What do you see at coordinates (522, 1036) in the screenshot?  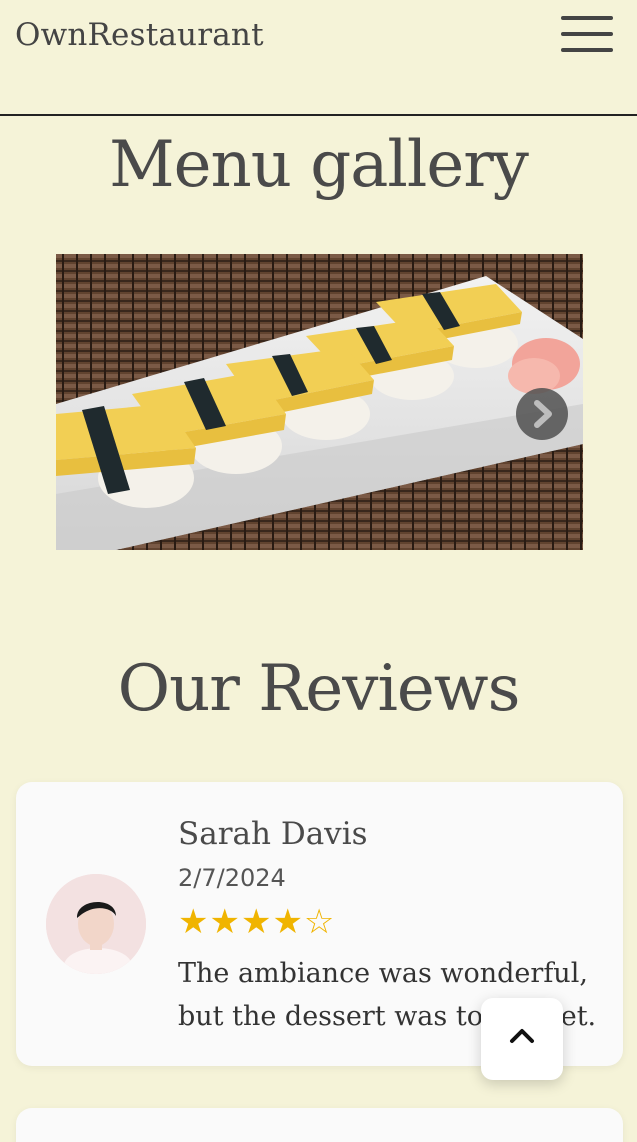 I see `chevron-up-icon` at bounding box center [522, 1036].